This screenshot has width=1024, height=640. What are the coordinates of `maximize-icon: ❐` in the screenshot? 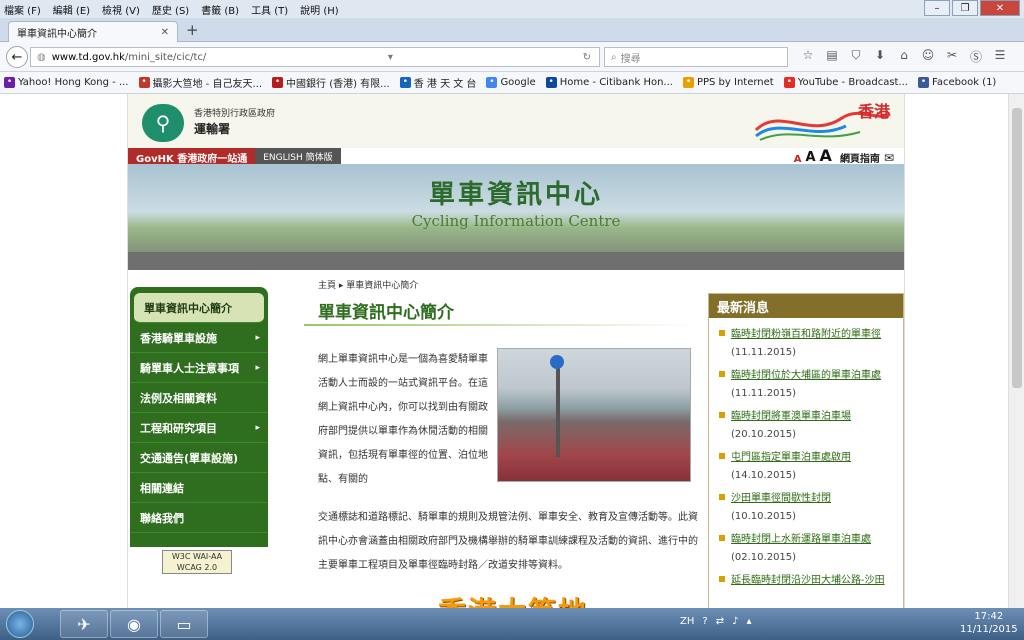 It's located at (965, 8).